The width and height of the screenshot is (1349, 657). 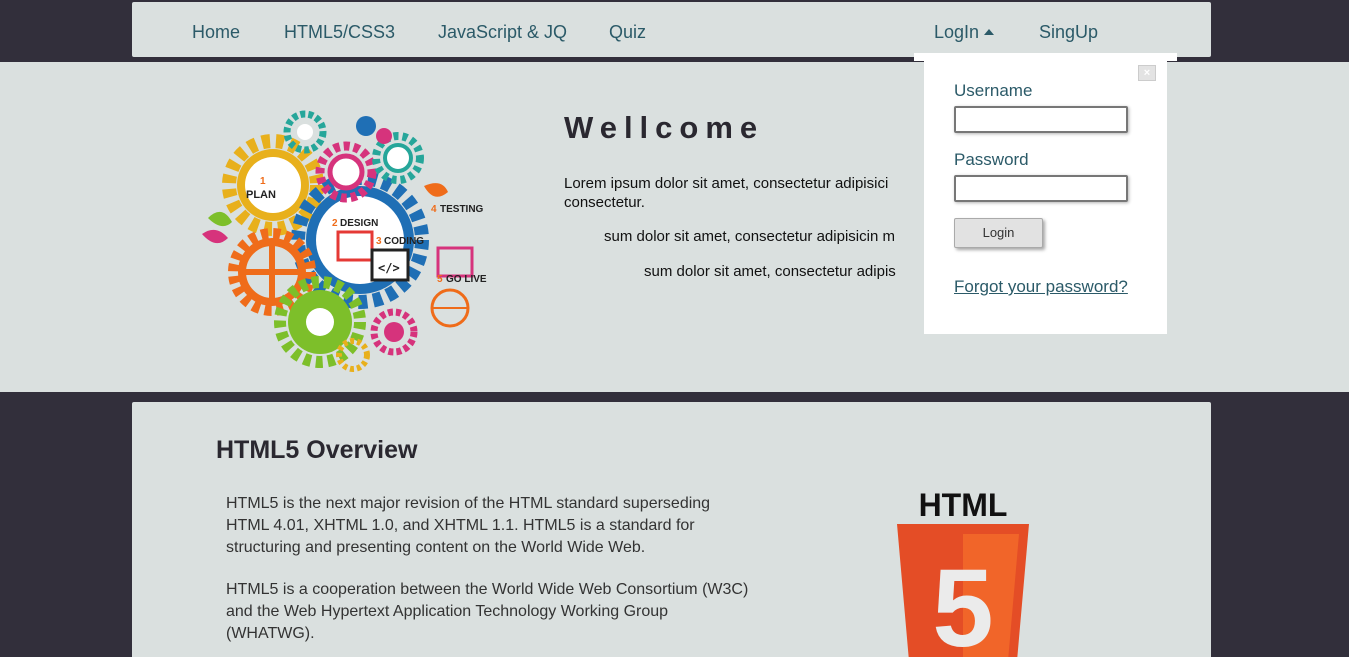 What do you see at coordinates (502, 32) in the screenshot?
I see `nav-javascript-jq-link: JavaScript & JQ` at bounding box center [502, 32].